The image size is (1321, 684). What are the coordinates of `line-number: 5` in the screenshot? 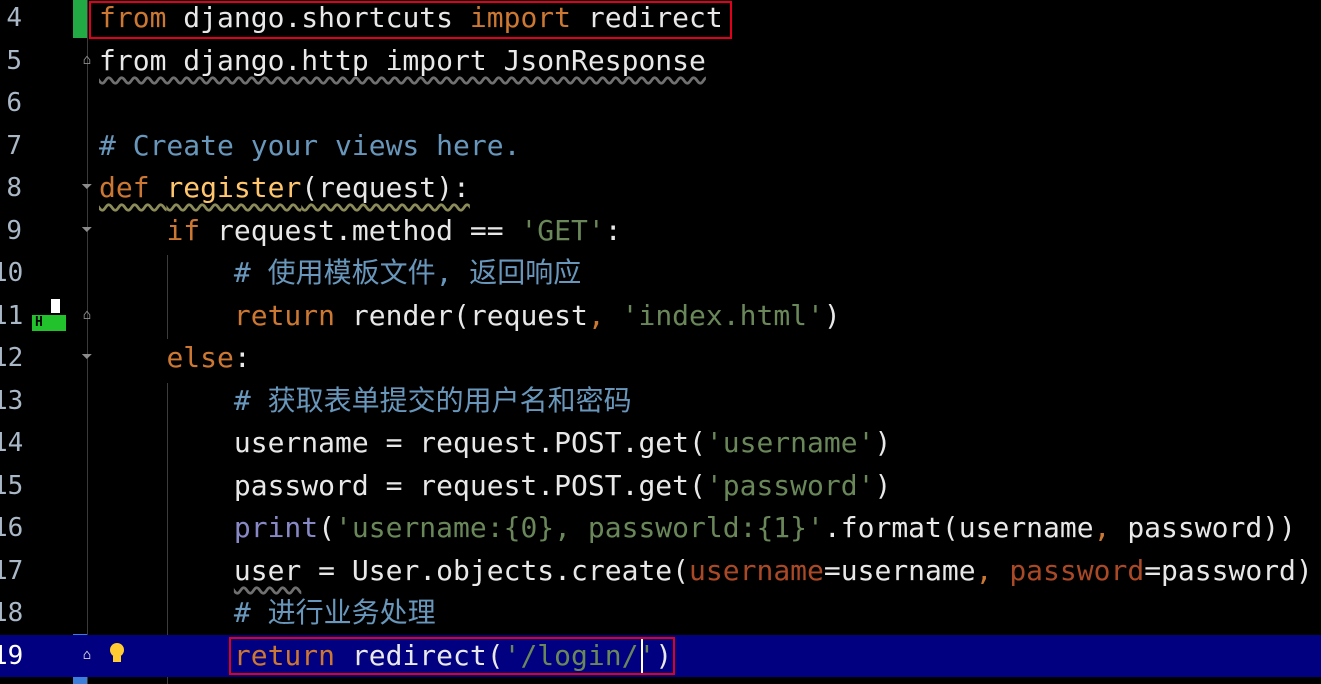 It's located at (11, 61).